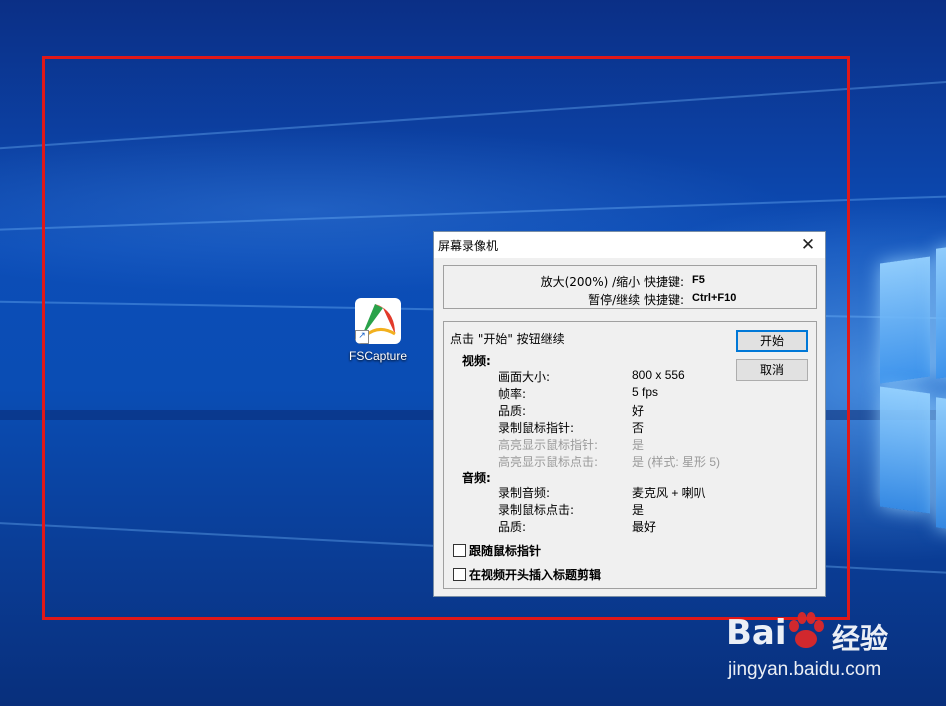  Describe the element at coordinates (536, 510) in the screenshot. I see `audio-setting-label: 录制鼠标点击:` at that location.